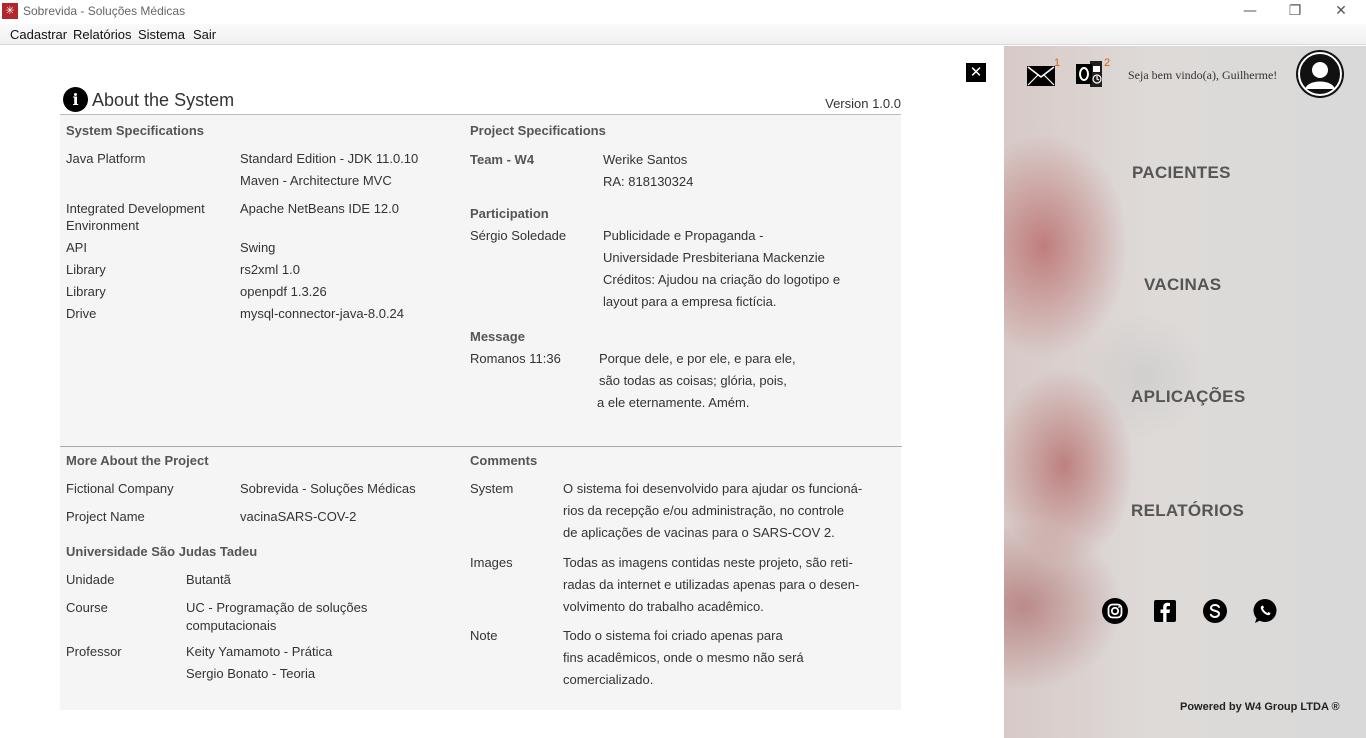 Image resolution: width=1366 pixels, height=738 pixels. What do you see at coordinates (231, 625) in the screenshot?
I see `course-value: computacionais` at bounding box center [231, 625].